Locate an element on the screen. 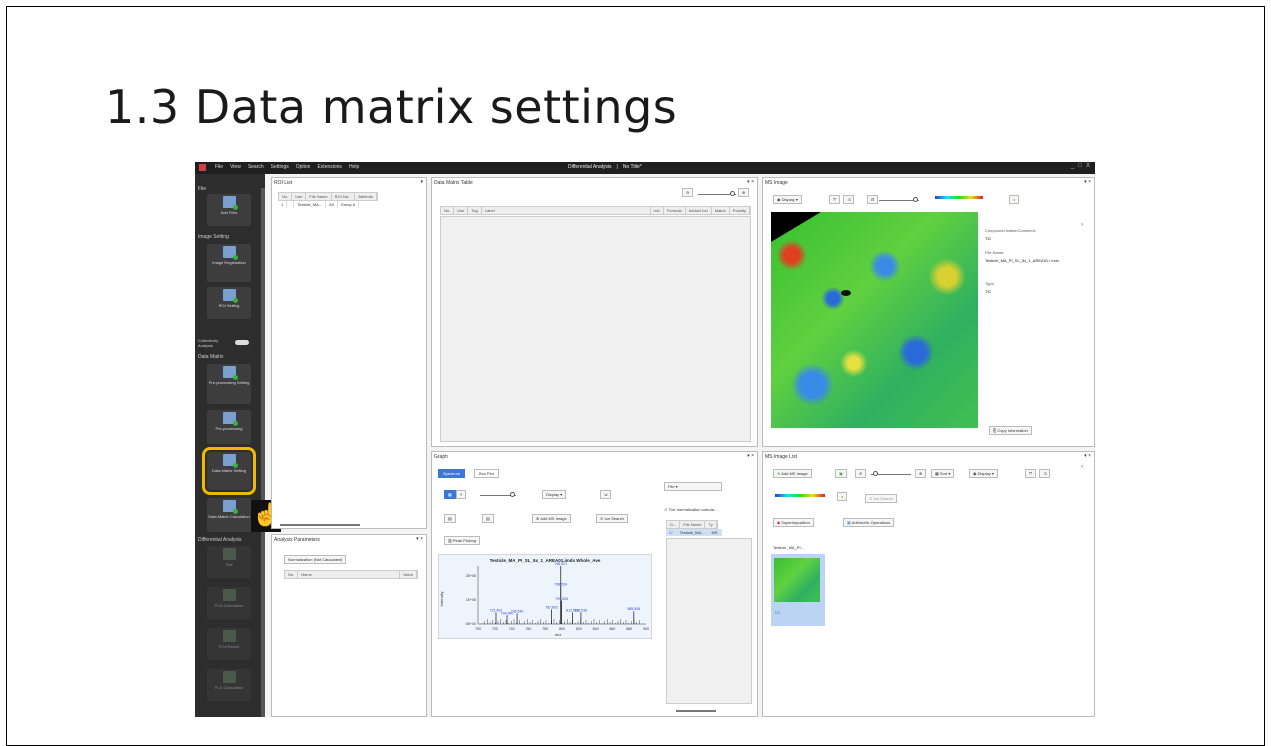 Image resolution: width=1271 pixels, height=746 pixels. data-matrix-calculation-button: Data Matrix Calculation is located at coordinates (229, 515).